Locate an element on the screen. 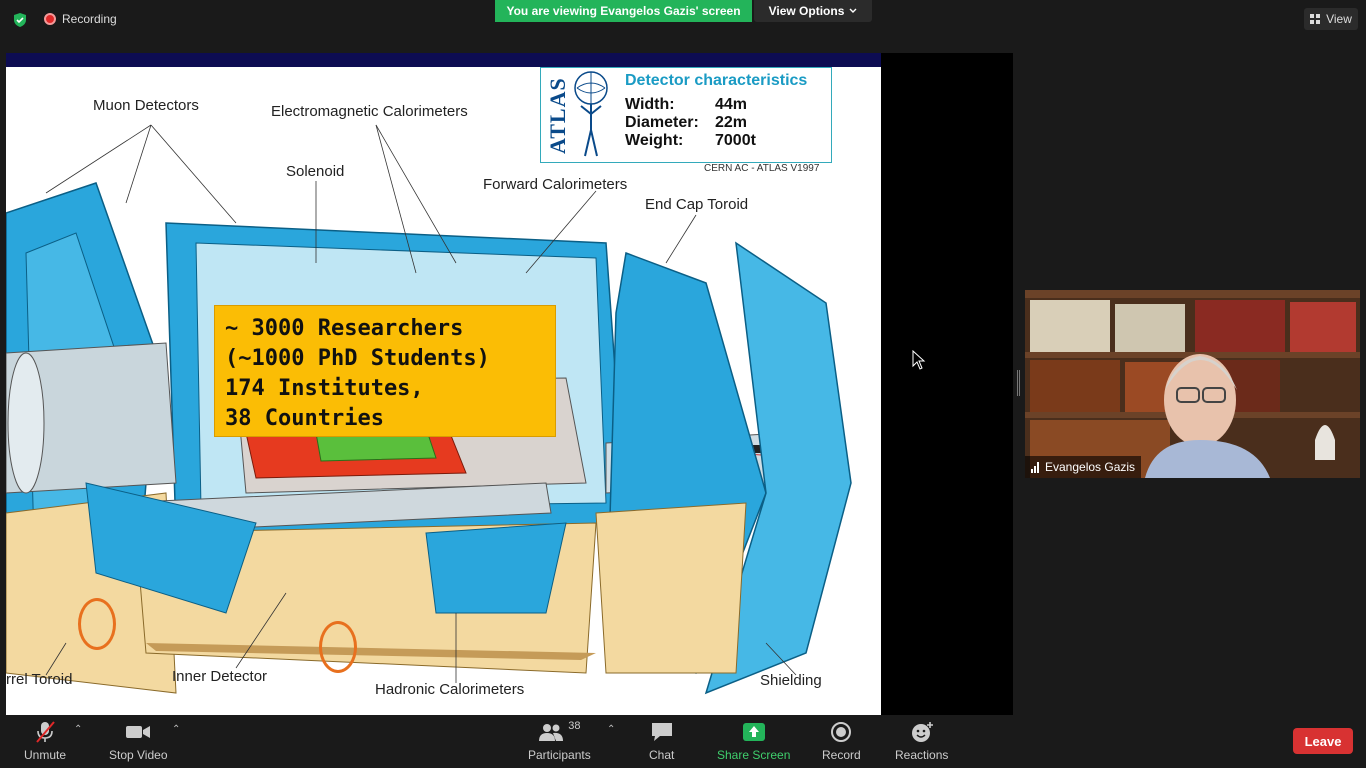 Image resolution: width=1366 pixels, height=768 pixels. end-cap-toroid-label: End Cap Toroid is located at coordinates (697, 204).